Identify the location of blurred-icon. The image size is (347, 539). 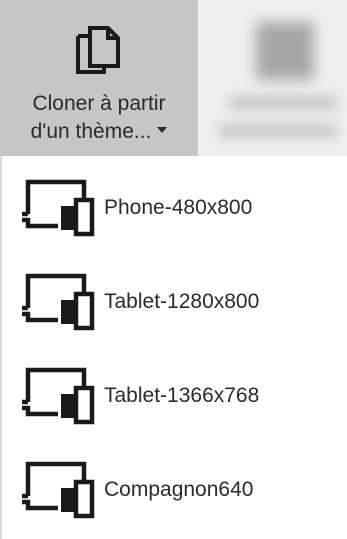
(285, 51).